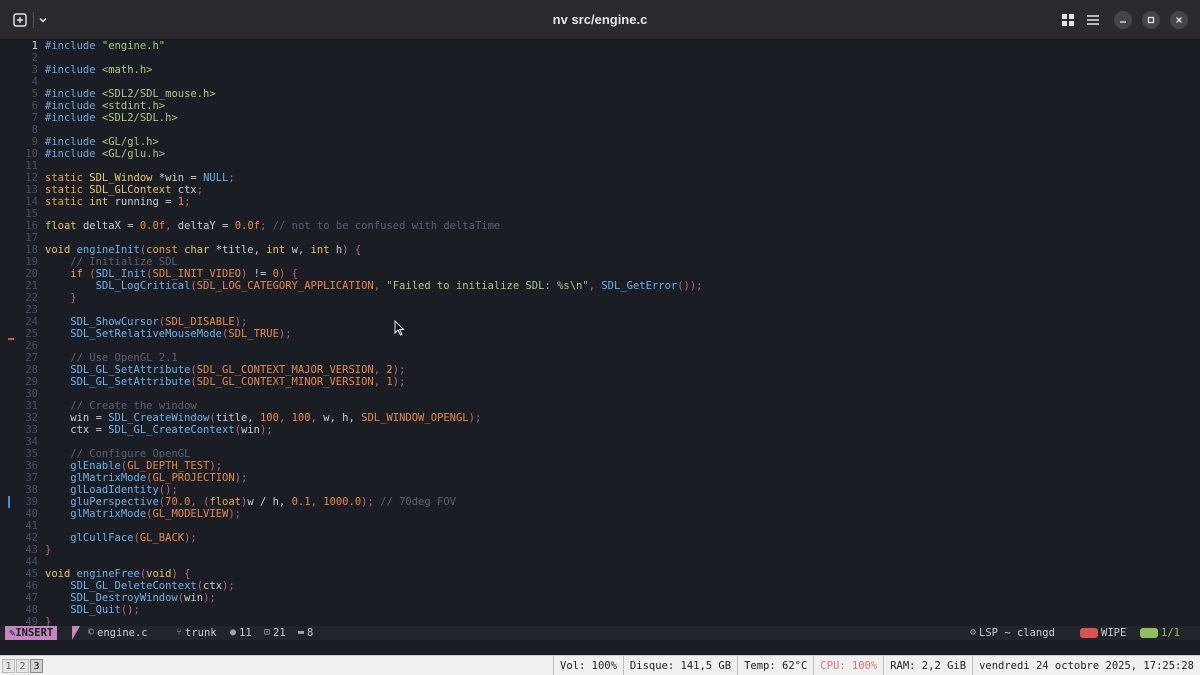 This screenshot has height=675, width=1200. Describe the element at coordinates (102, 142) in the screenshot. I see `line-text: #include <GL/gl.h>` at that location.